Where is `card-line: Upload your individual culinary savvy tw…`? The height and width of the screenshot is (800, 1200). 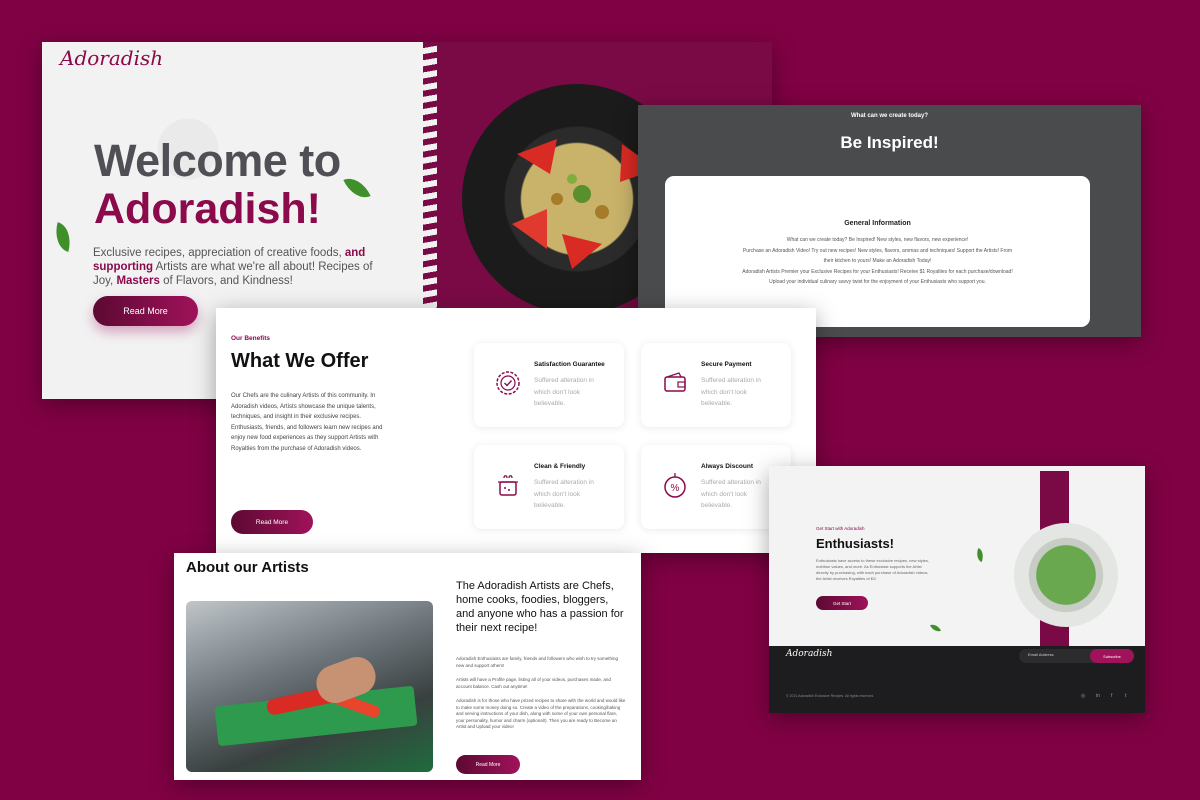 card-line: Upload your individual culinary savvy tw… is located at coordinates (877, 282).